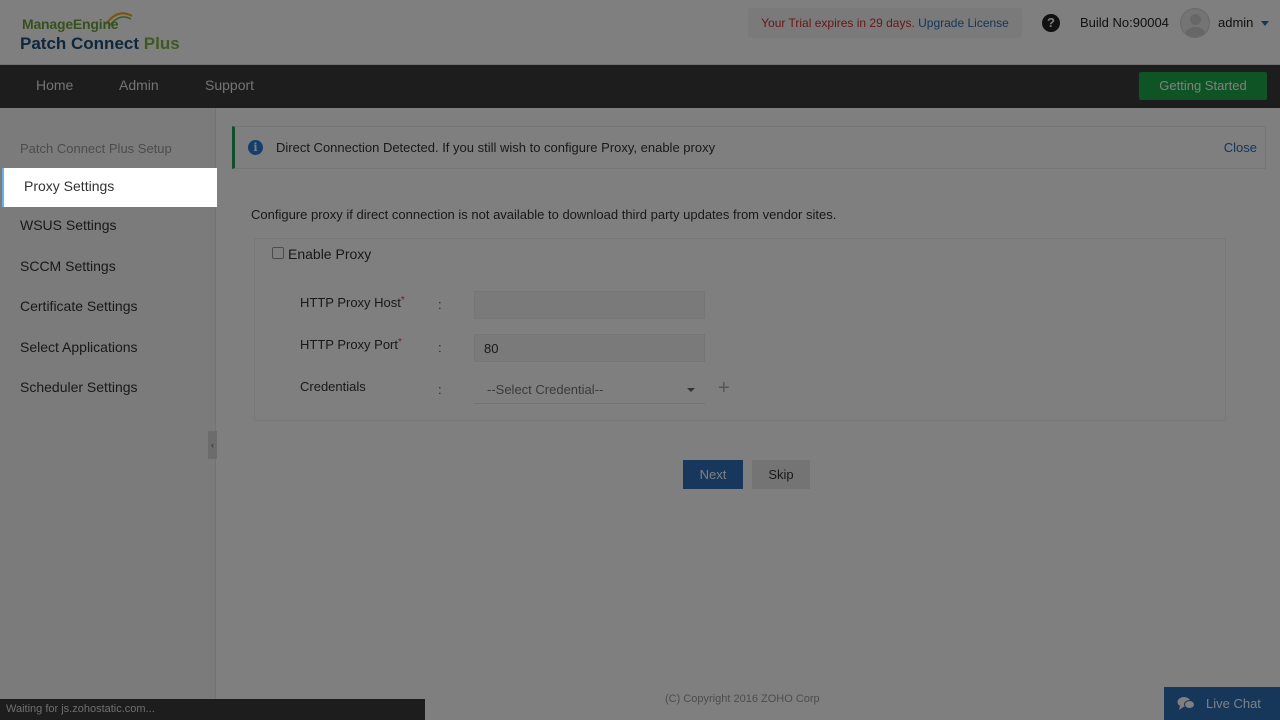  I want to click on http-proxy-host-label: HTTP Proxy Host*, so click(352, 302).